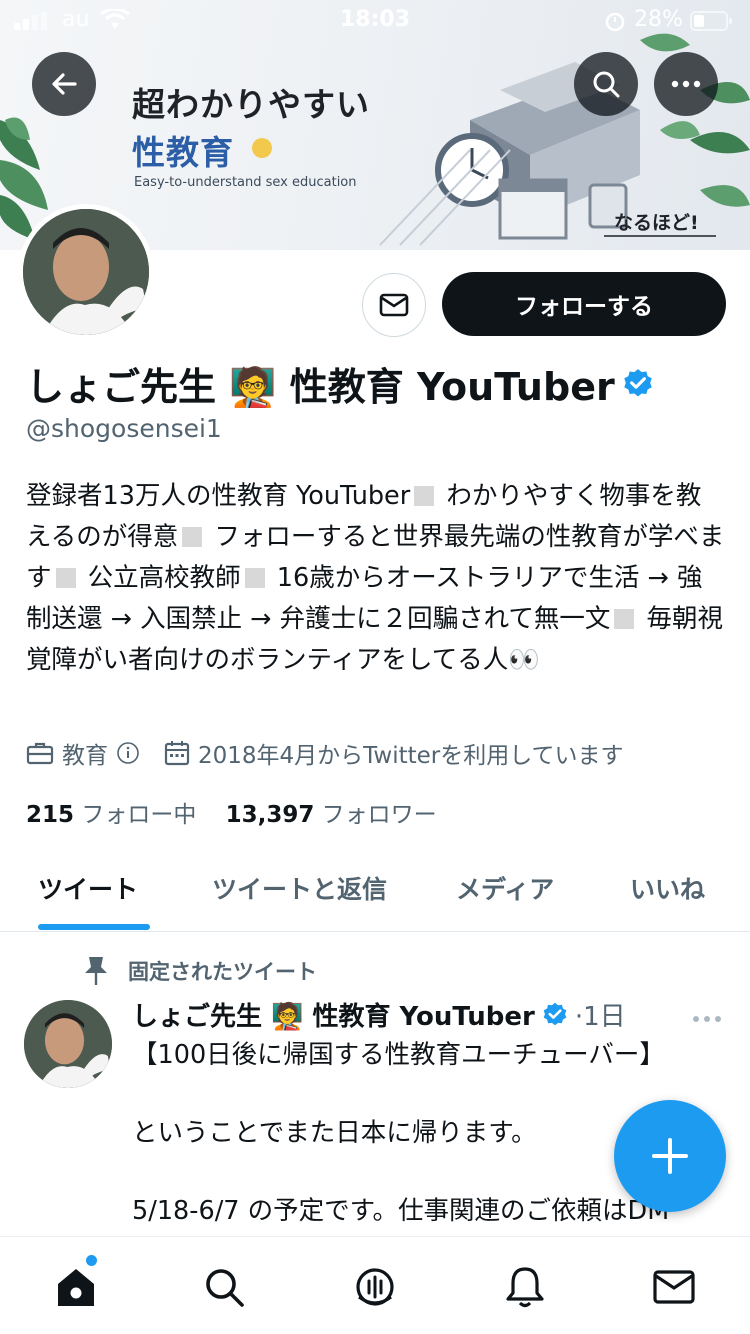 The width and height of the screenshot is (750, 1334). What do you see at coordinates (505, 888) in the screenshot?
I see `tab-media: メディア` at bounding box center [505, 888].